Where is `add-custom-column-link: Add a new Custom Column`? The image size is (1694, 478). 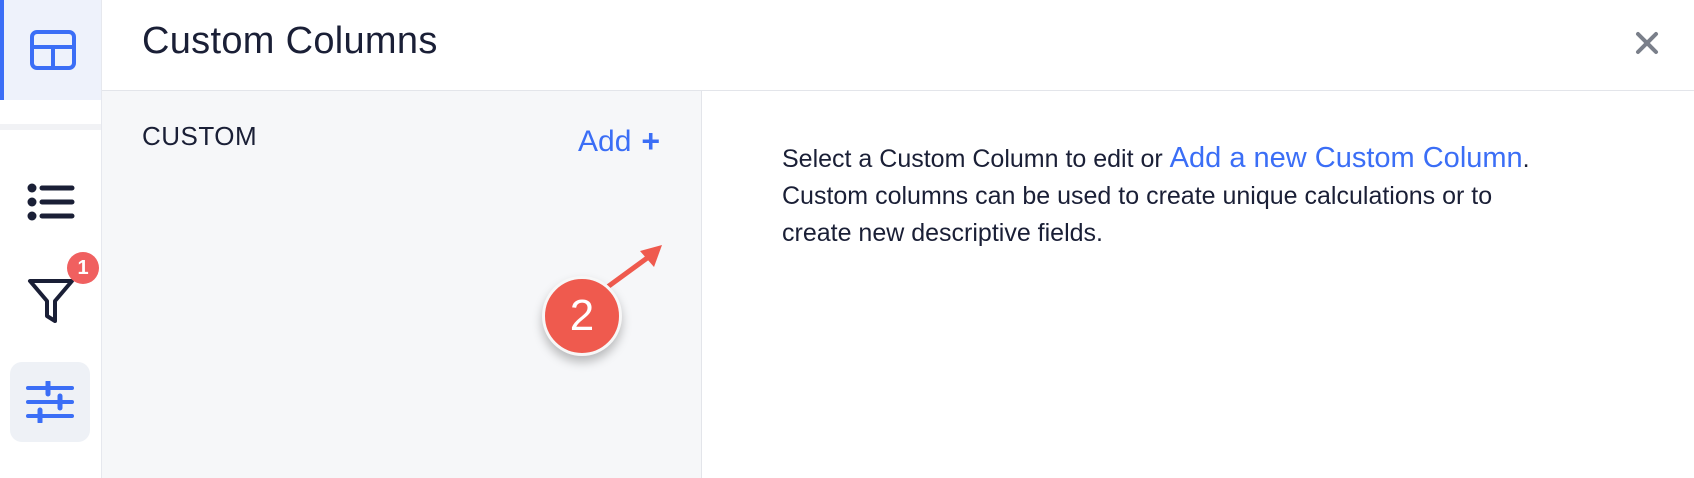 add-custom-column-link: Add a new Custom Column is located at coordinates (1346, 158).